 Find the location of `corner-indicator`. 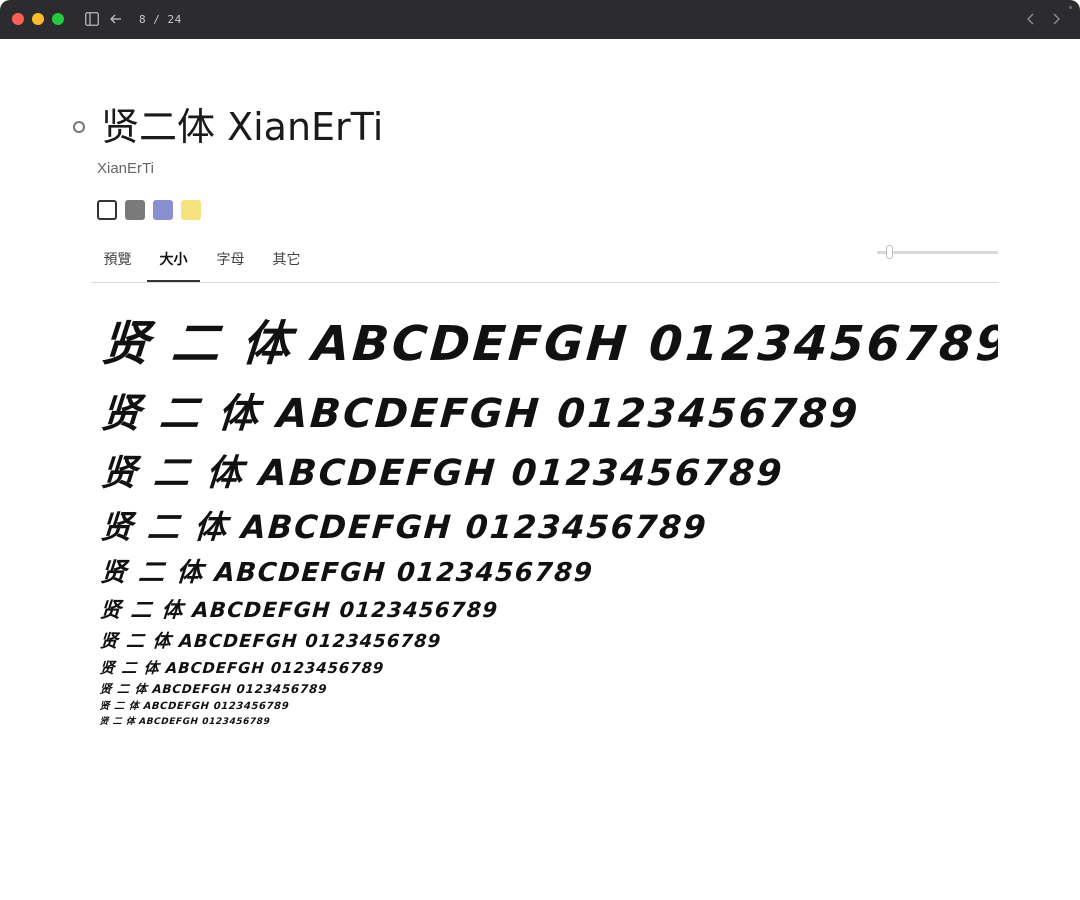

corner-indicator is located at coordinates (1070, 7).